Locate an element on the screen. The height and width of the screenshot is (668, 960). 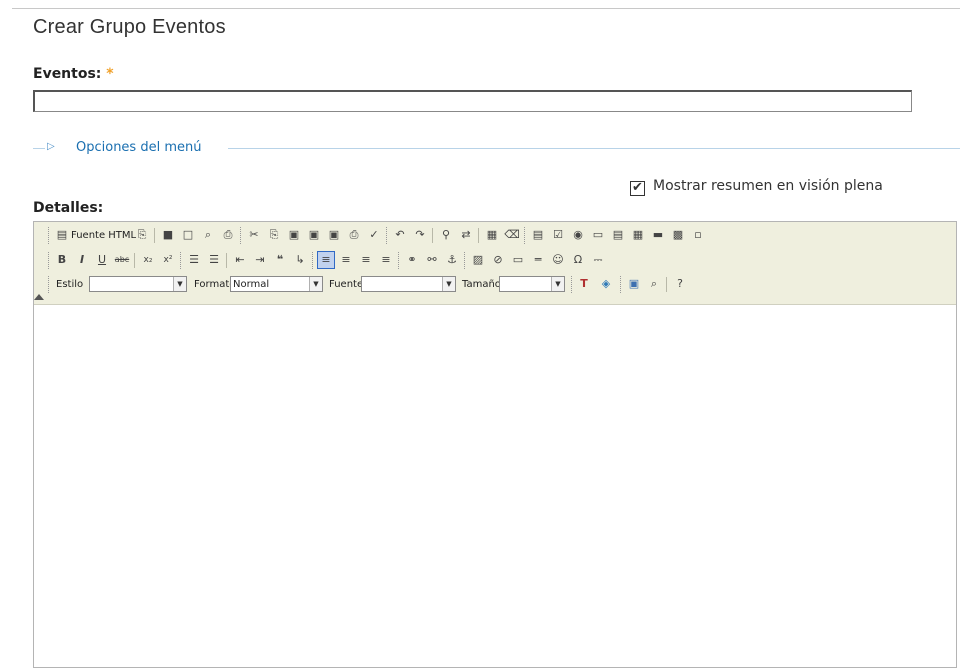
unlink-icon: ⚯ is located at coordinates (432, 260).